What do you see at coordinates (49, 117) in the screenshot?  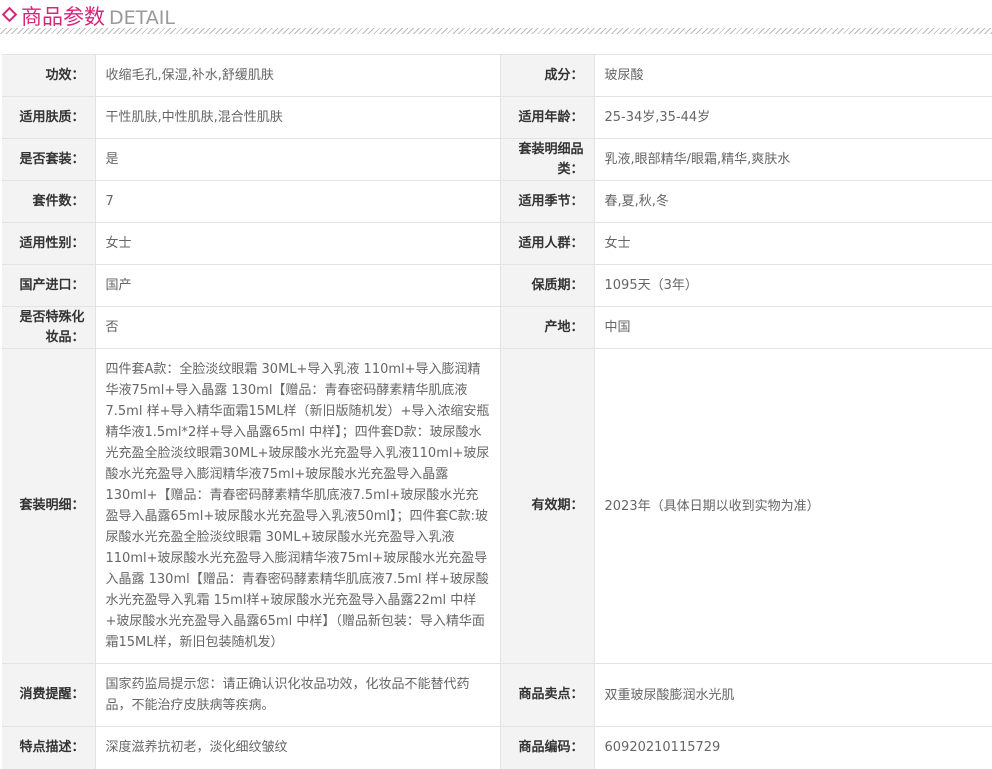 I see `param-label: 适用肤质：` at bounding box center [49, 117].